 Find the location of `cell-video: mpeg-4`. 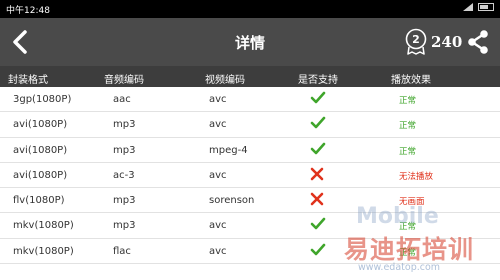

cell-video: mpeg-4 is located at coordinates (228, 150).